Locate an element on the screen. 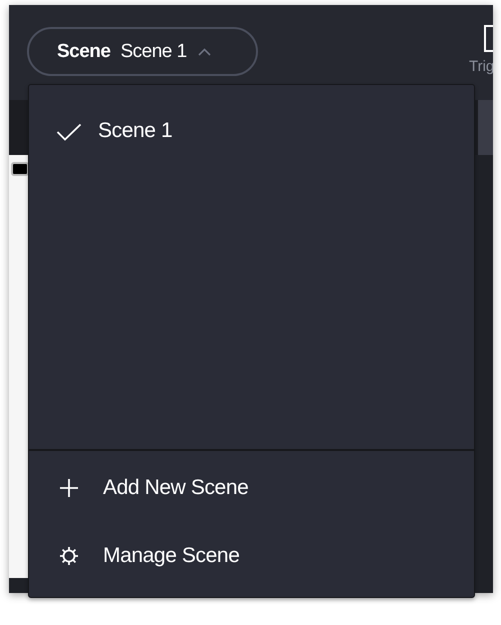  menu-item: Add New Scene is located at coordinates (251, 488).